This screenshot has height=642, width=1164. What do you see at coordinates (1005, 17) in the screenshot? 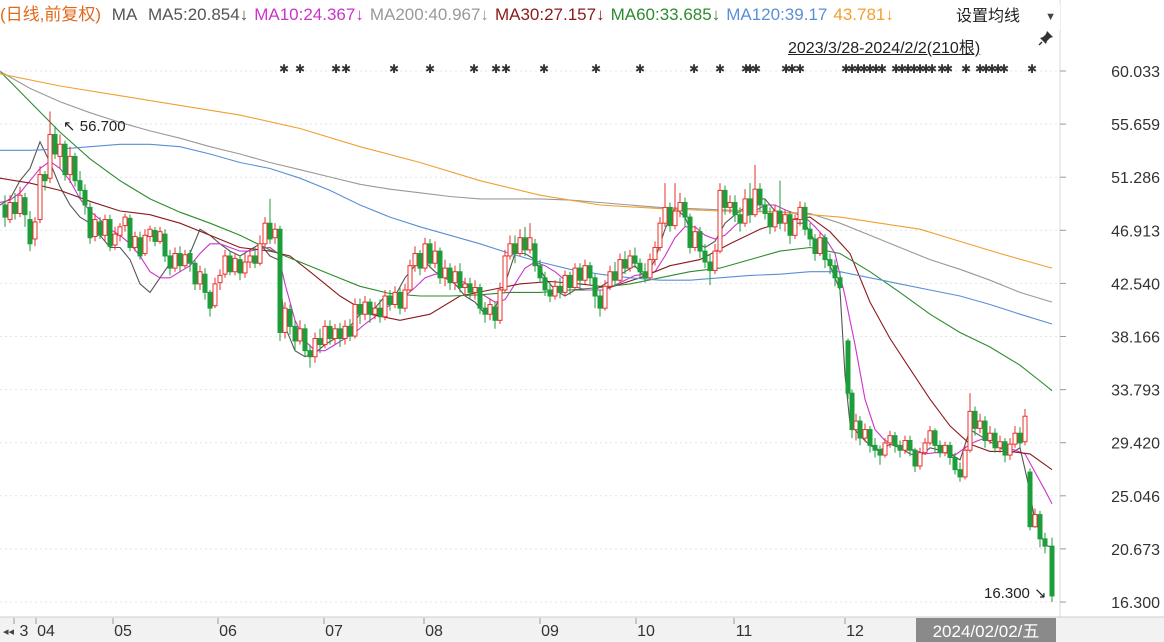
I see `settings-ma-button: 设置均线 ▼` at bounding box center [1005, 17].